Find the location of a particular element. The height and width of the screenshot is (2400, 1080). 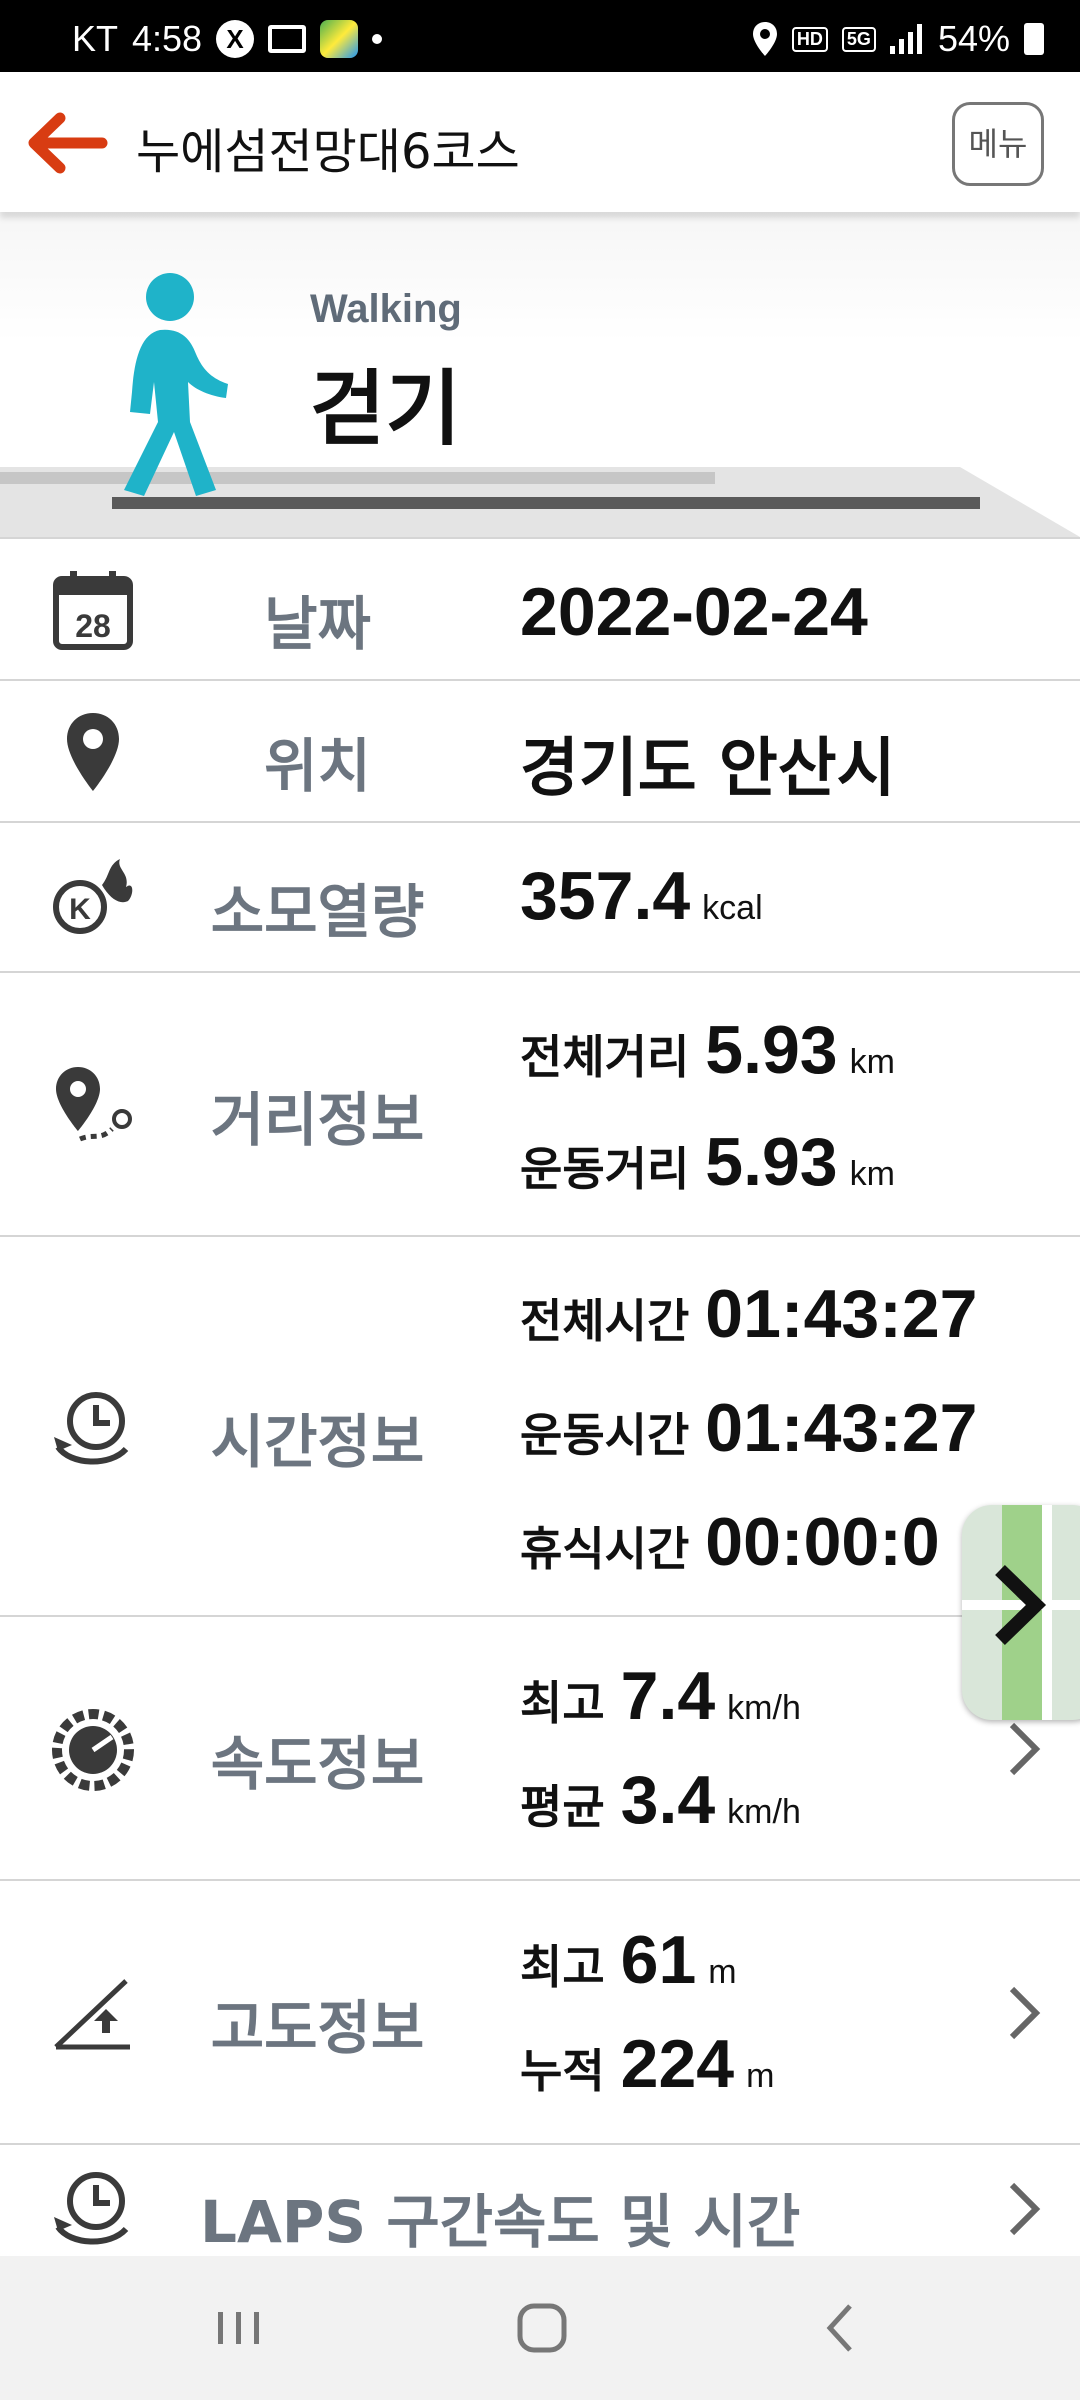

signal-icon is located at coordinates (905, 39).